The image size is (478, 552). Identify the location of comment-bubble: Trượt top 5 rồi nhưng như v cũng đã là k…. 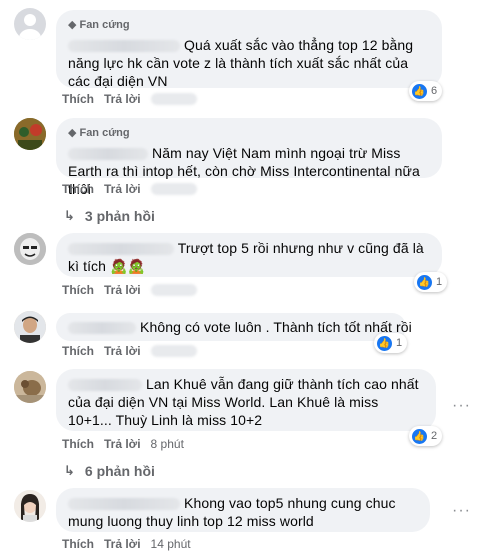
(249, 255).